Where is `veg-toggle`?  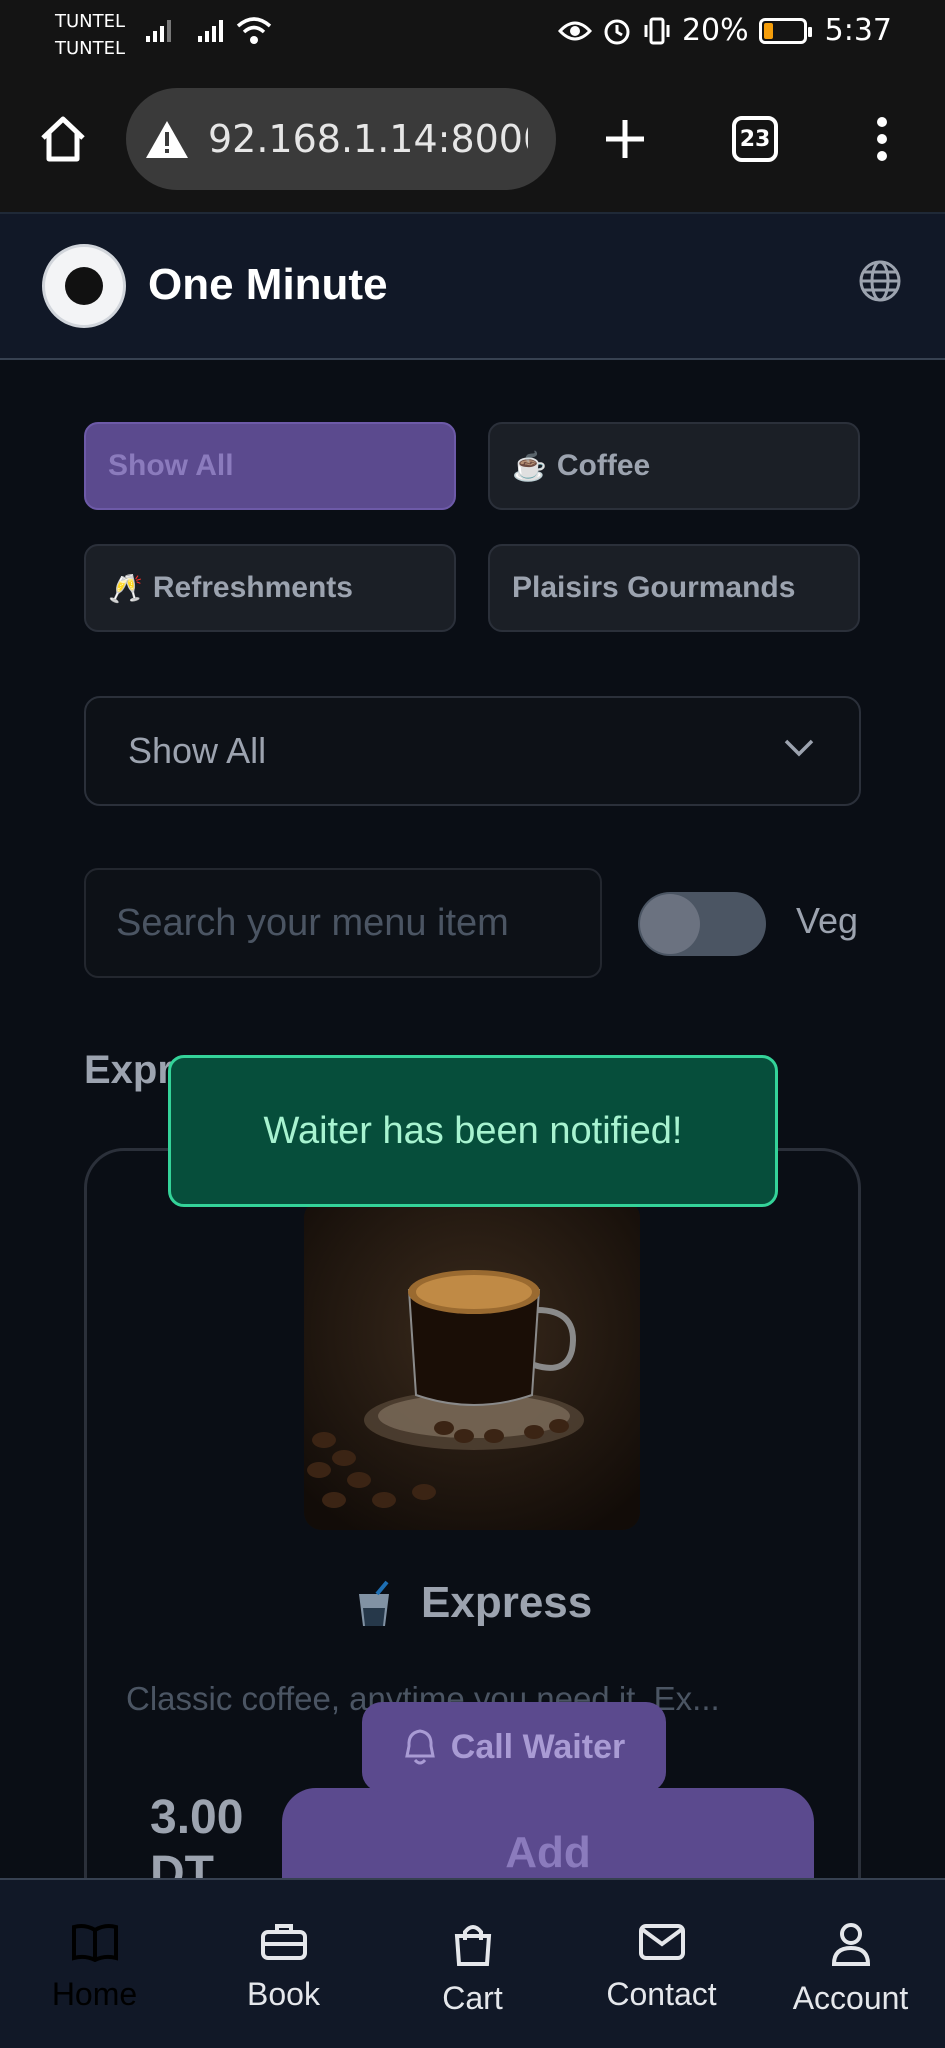
veg-toggle is located at coordinates (702, 924).